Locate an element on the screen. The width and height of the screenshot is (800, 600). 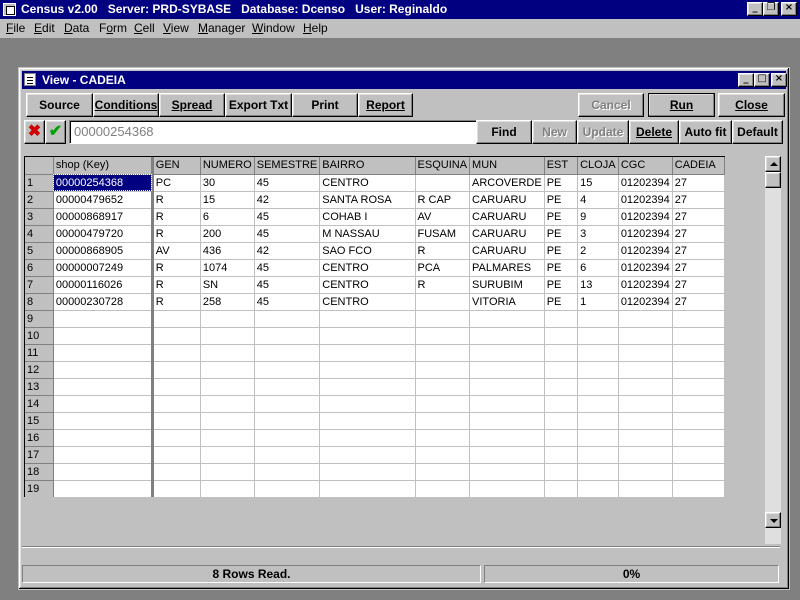
grid-cell: 200 is located at coordinates (227, 234).